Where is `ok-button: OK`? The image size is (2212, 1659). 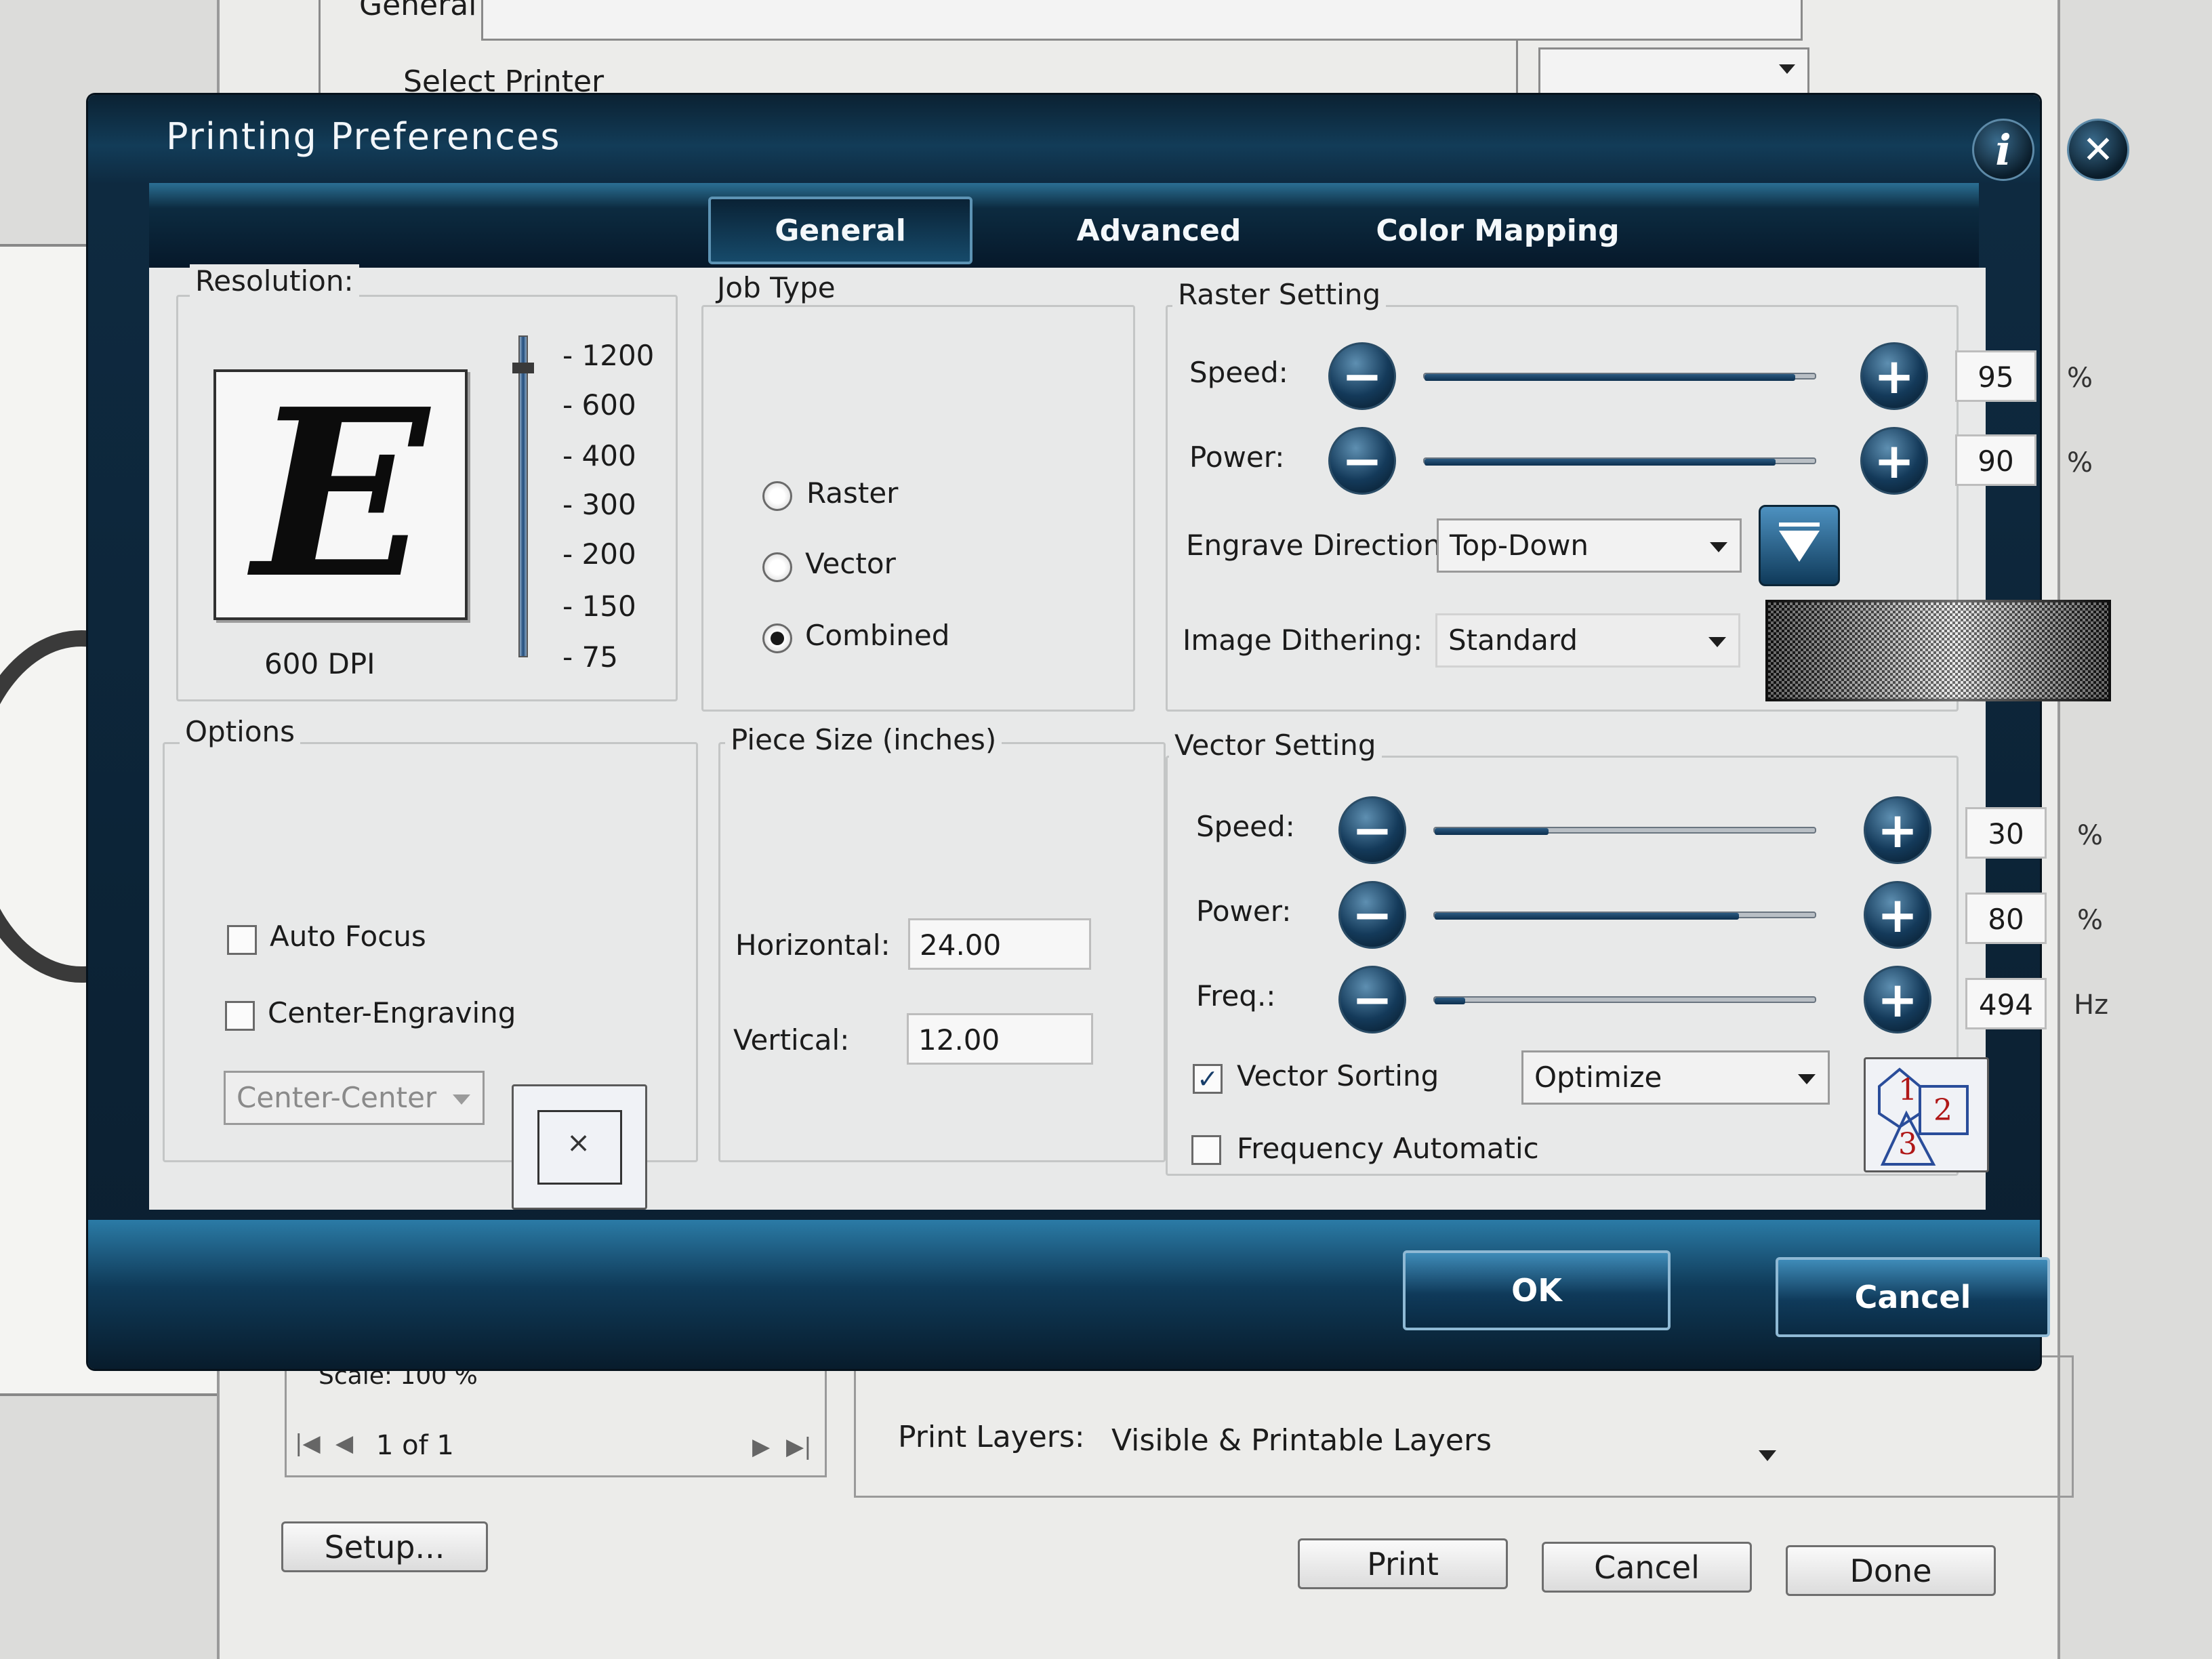
ok-button: OK is located at coordinates (1537, 1290).